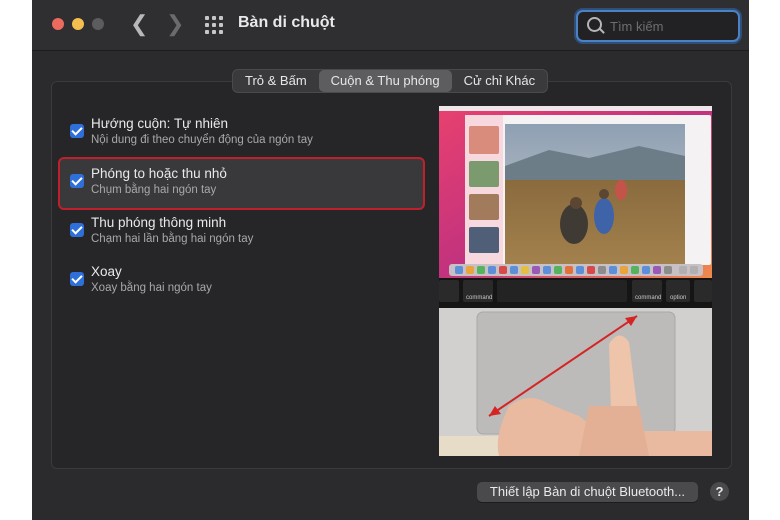 The image size is (780, 520). Describe the element at coordinates (175, 24) in the screenshot. I see `forward-arrow-icon: ❯` at that location.